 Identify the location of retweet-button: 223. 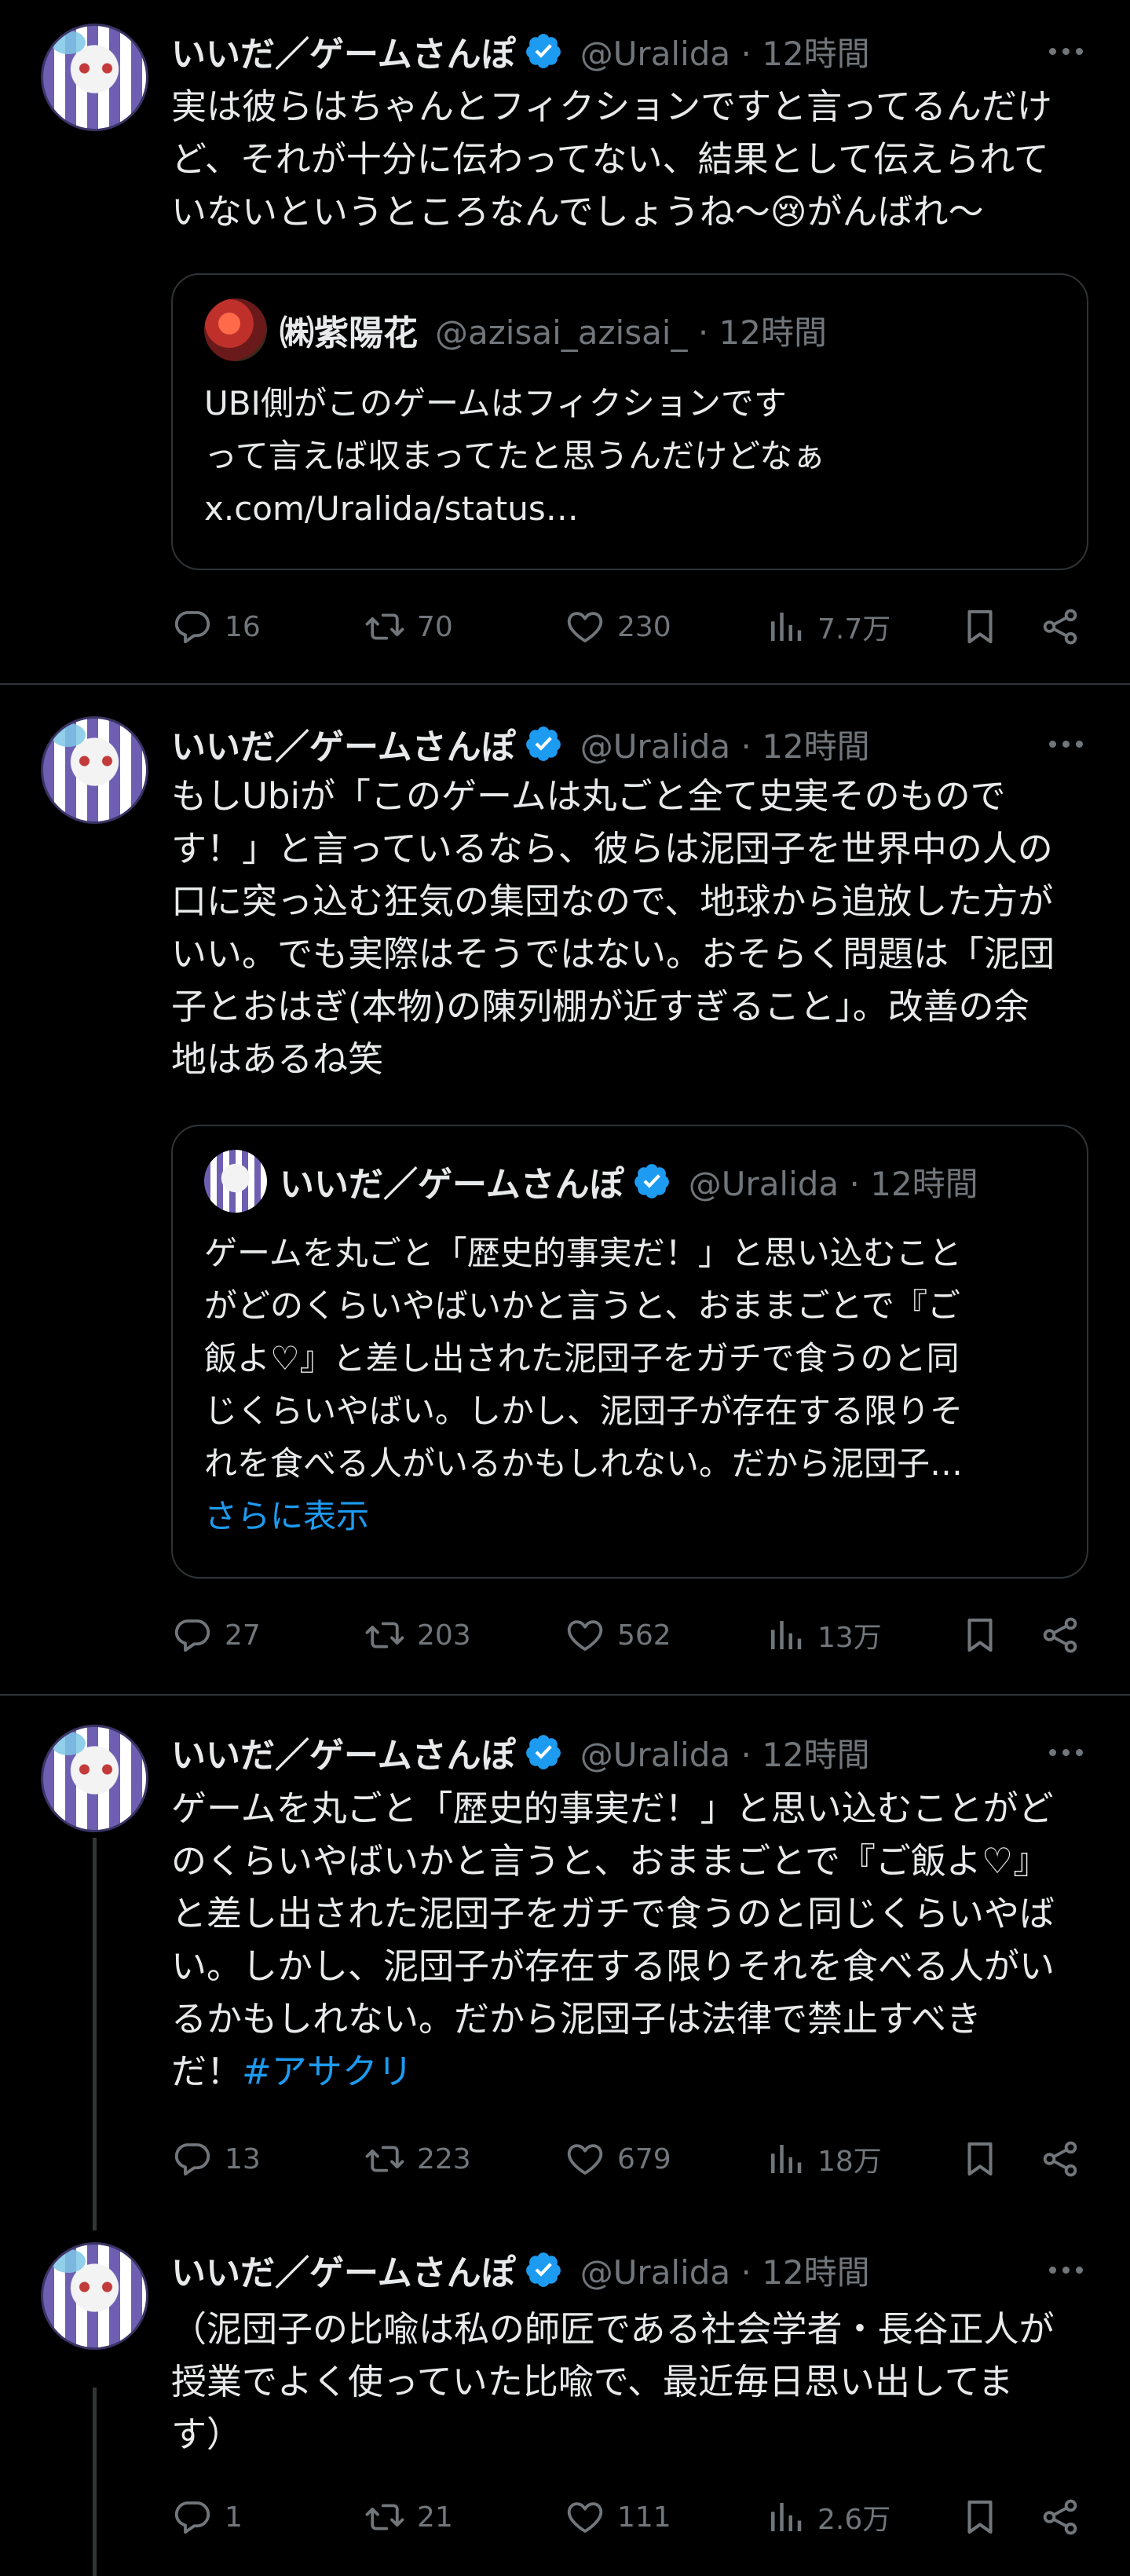
(417, 2159).